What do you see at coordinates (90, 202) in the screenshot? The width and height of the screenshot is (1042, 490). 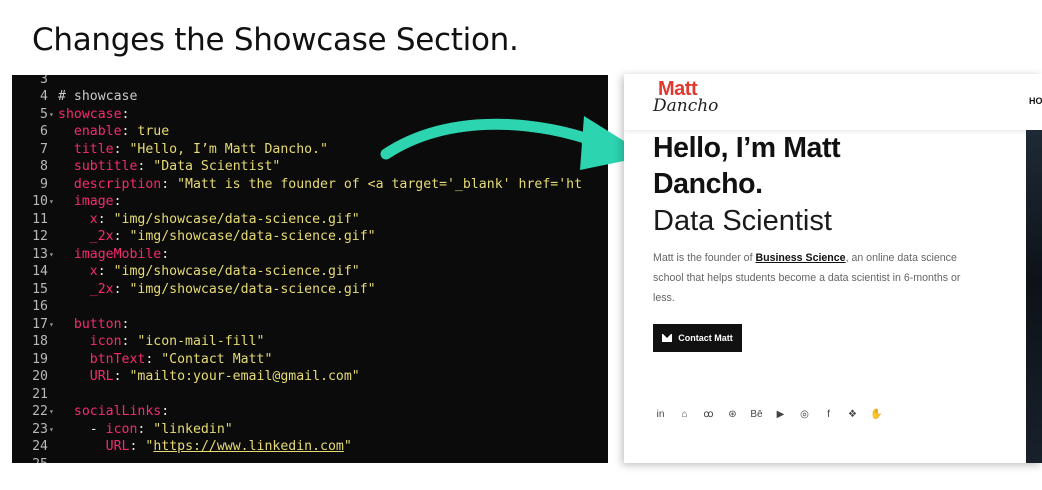 I see `code-text: image:` at bounding box center [90, 202].